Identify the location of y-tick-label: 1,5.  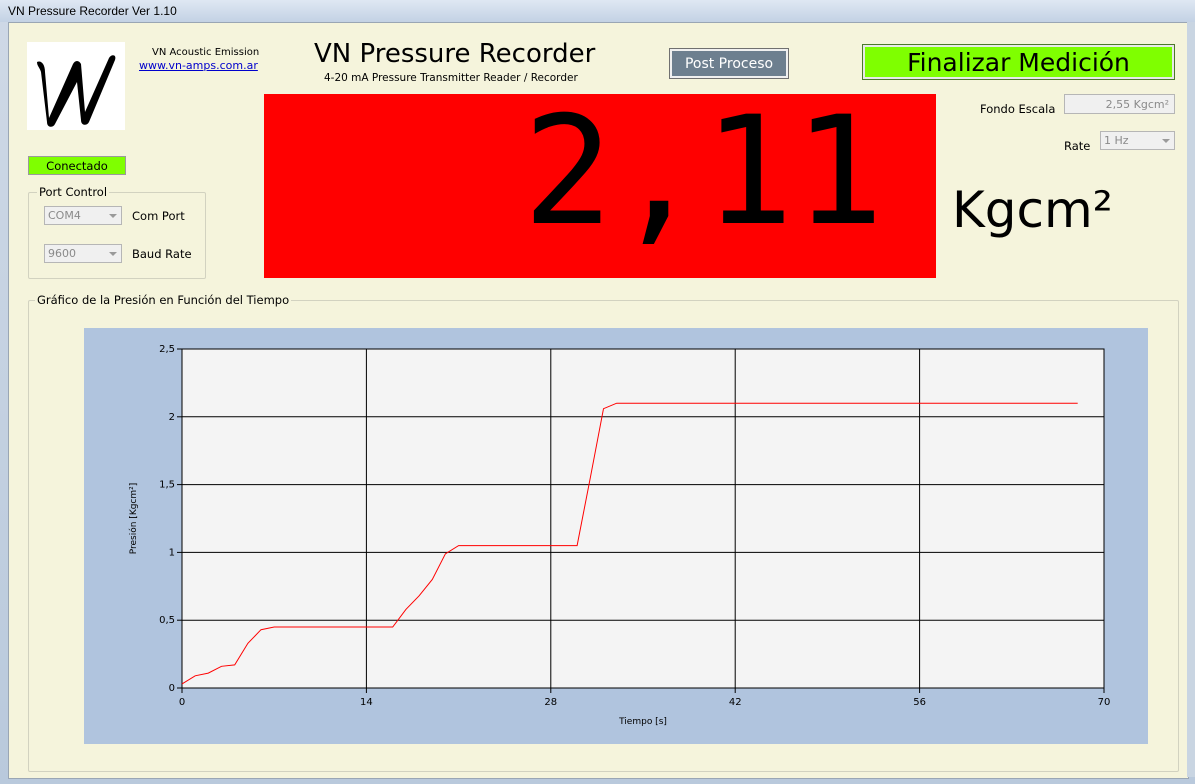
(167, 485).